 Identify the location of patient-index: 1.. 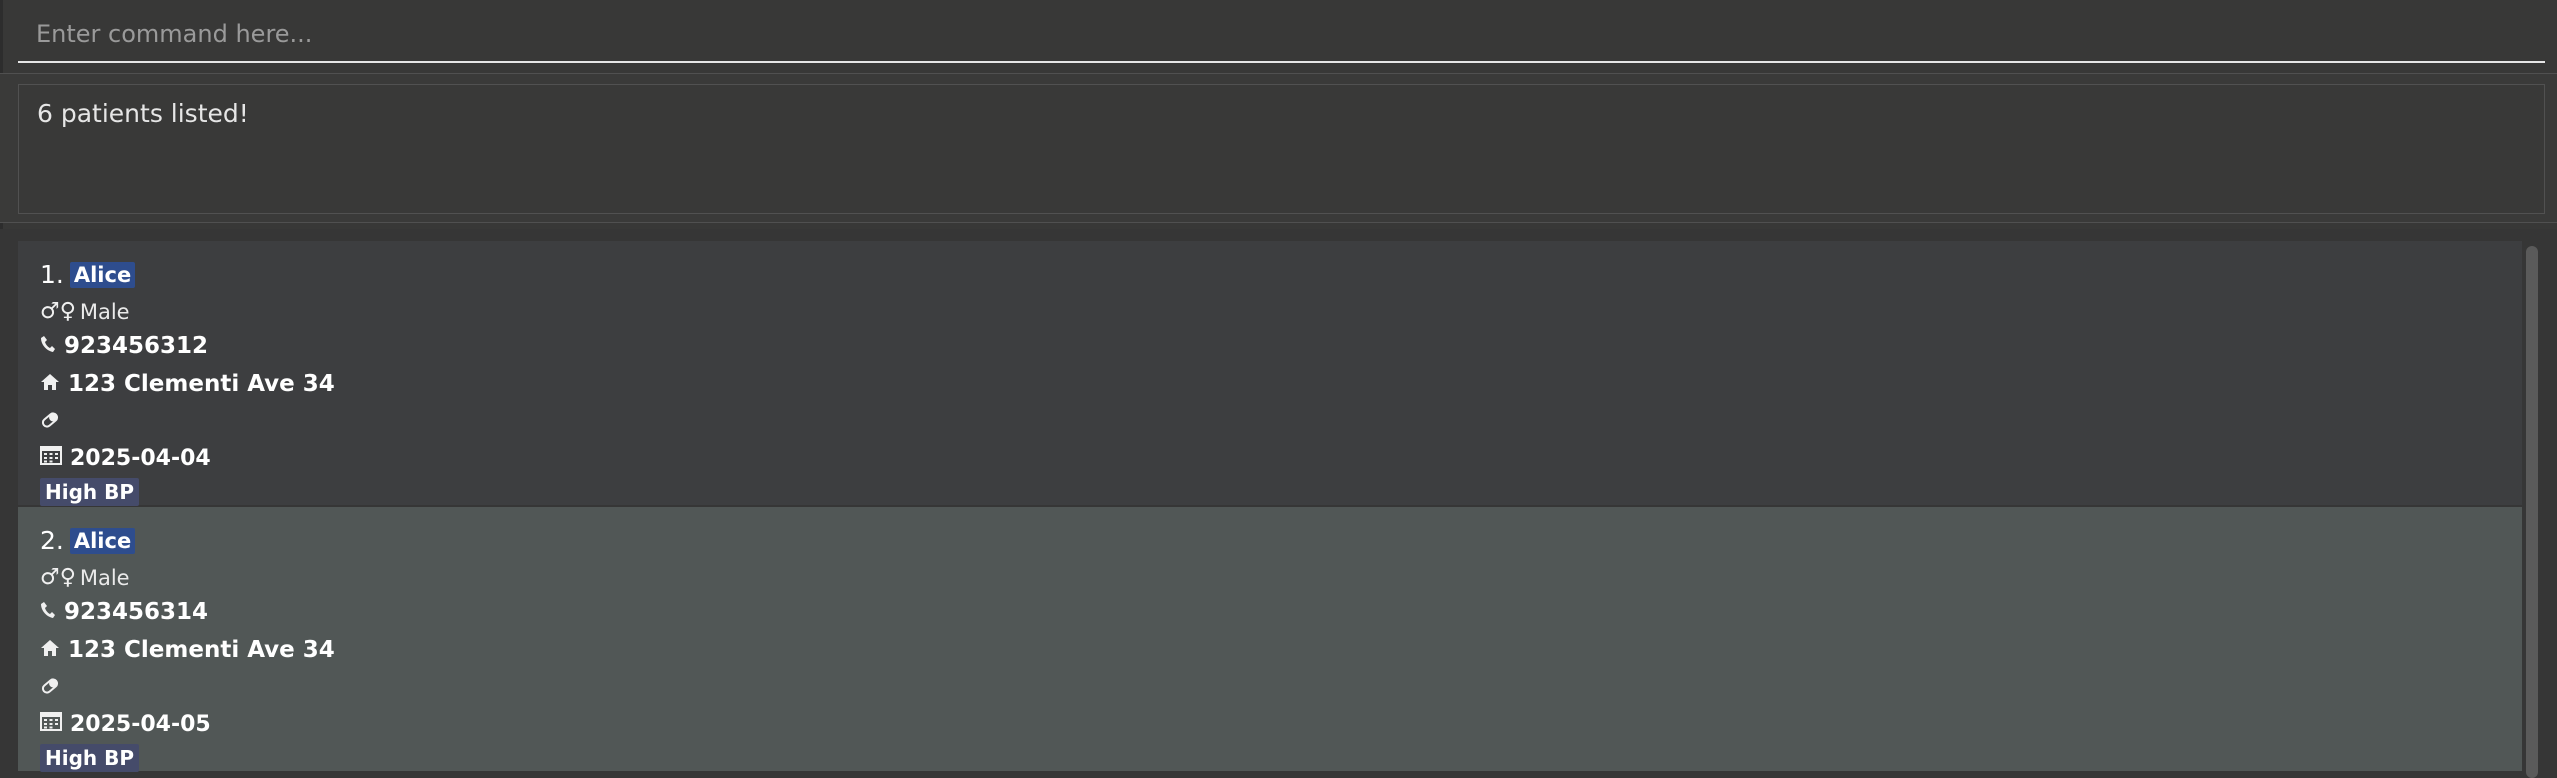
(52, 274).